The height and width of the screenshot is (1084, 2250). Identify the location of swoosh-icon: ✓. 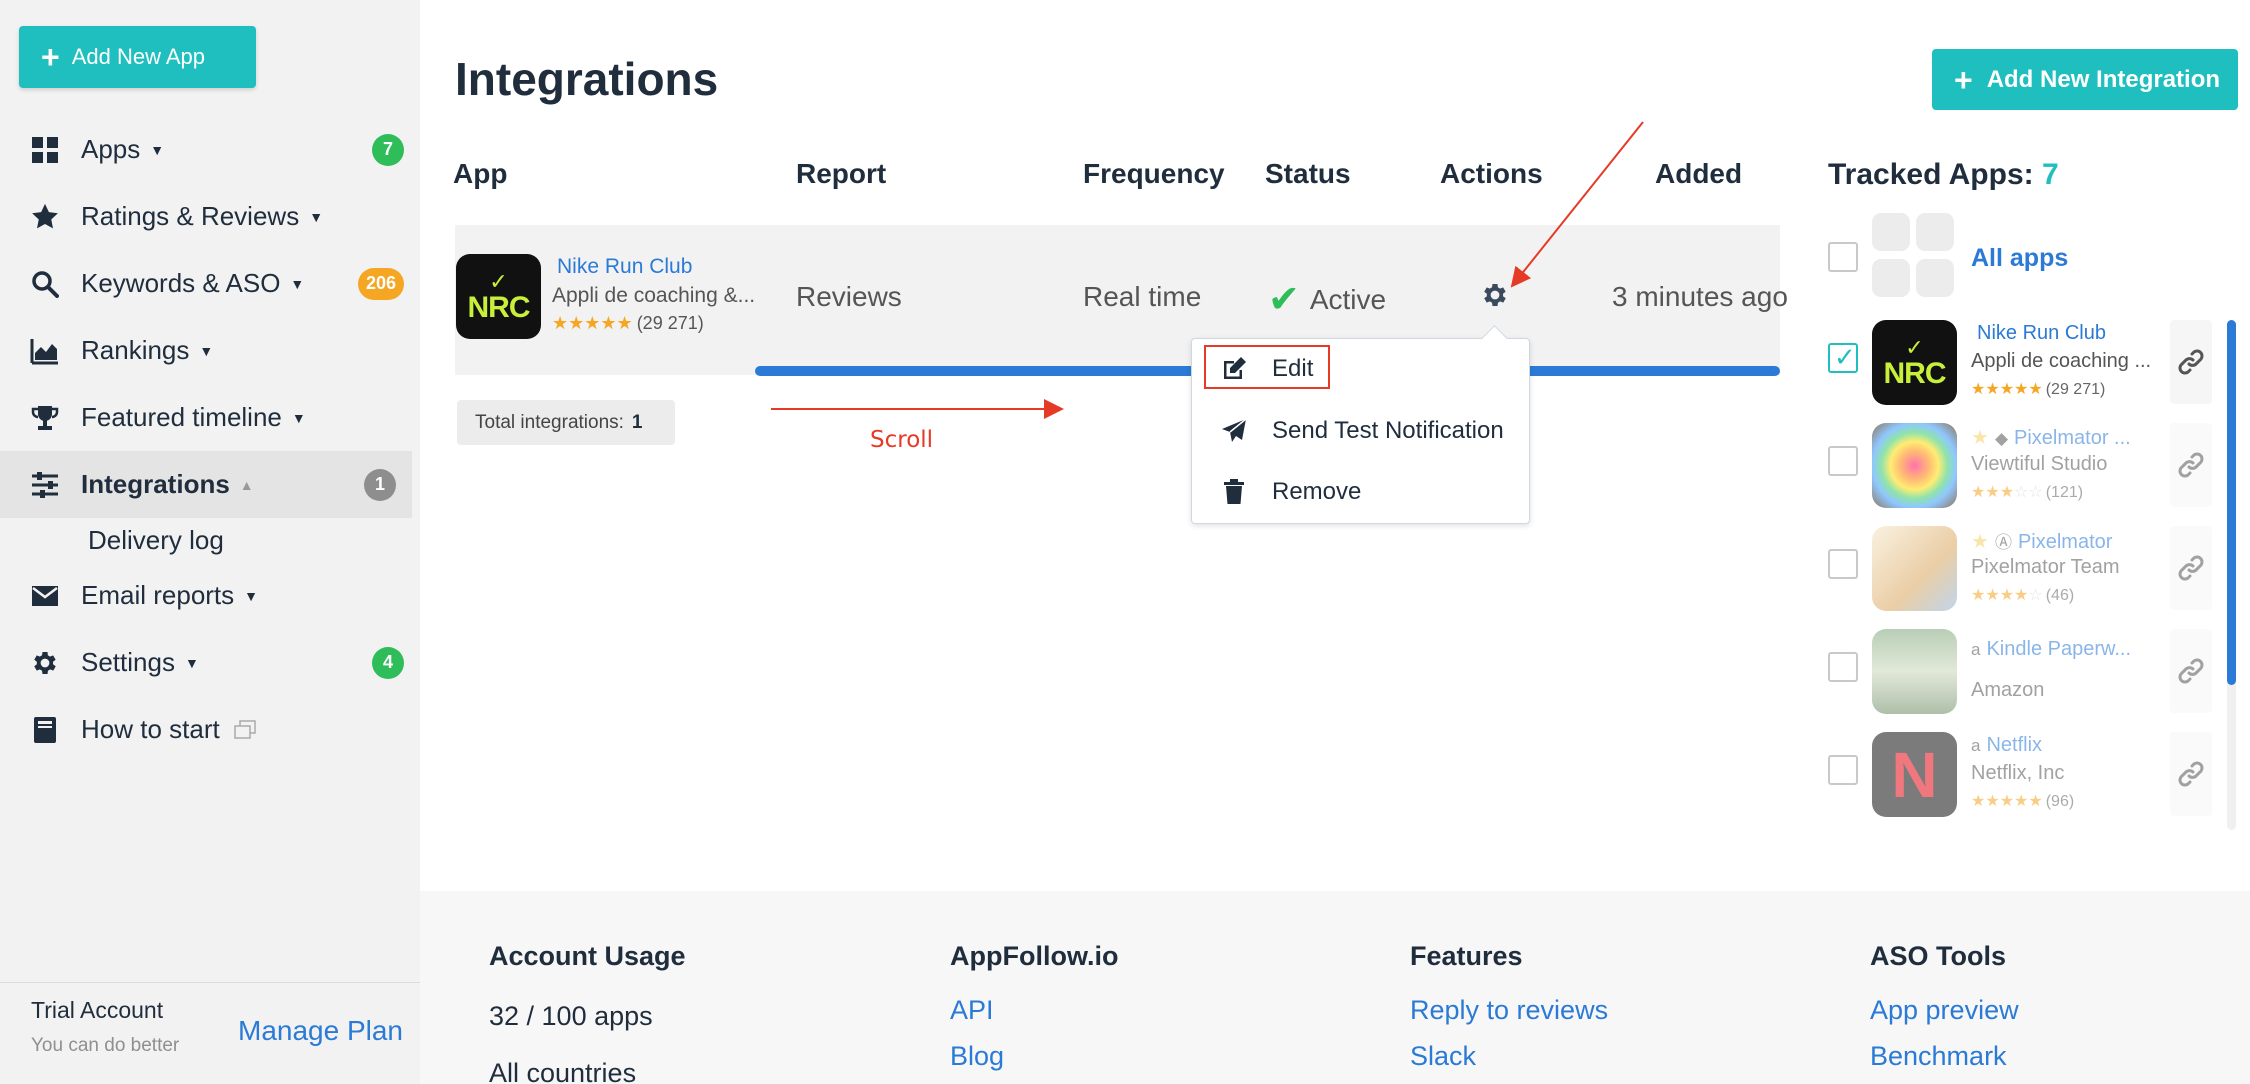
(1914, 347).